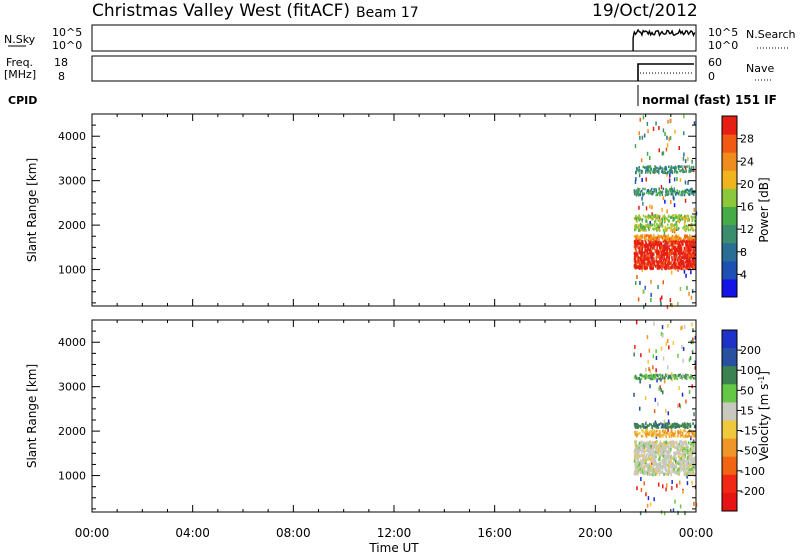  What do you see at coordinates (747, 229) in the screenshot?
I see `colorbar-tick-label: 12` at bounding box center [747, 229].